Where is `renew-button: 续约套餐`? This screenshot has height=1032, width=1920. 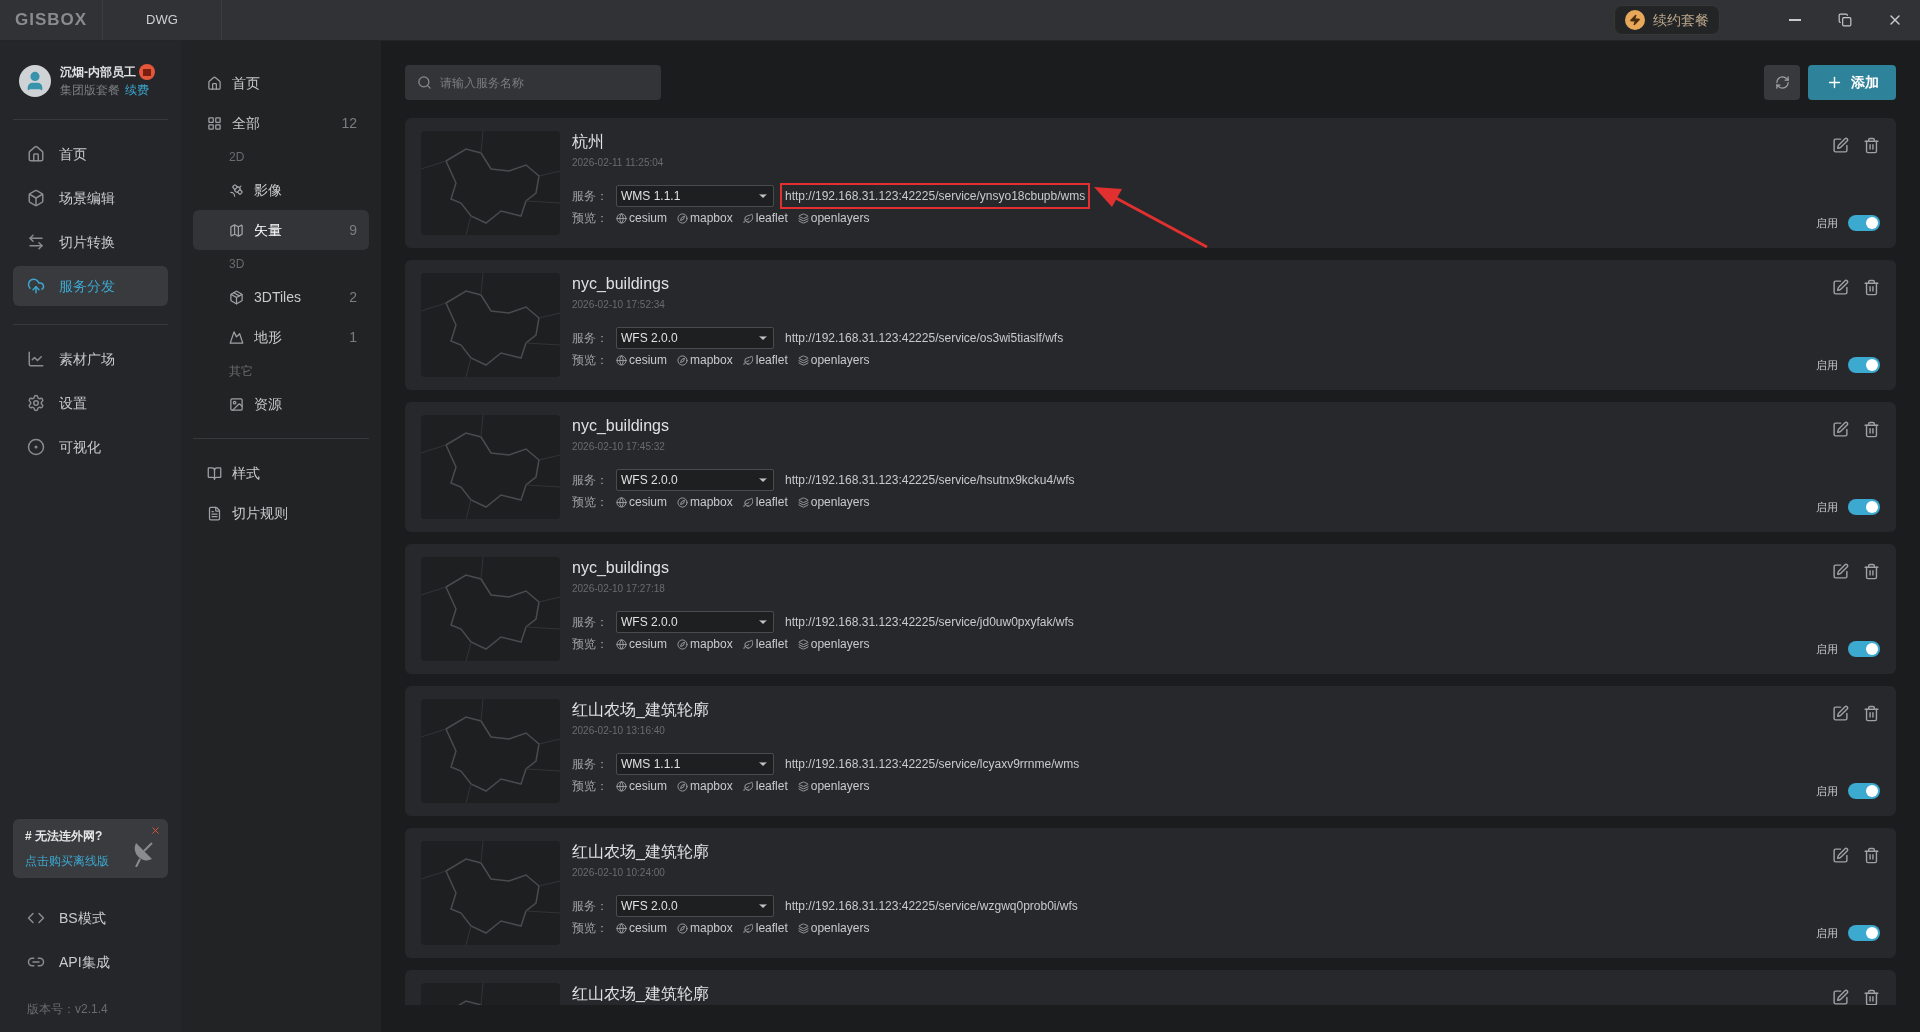 renew-button: 续约套餐 is located at coordinates (1667, 20).